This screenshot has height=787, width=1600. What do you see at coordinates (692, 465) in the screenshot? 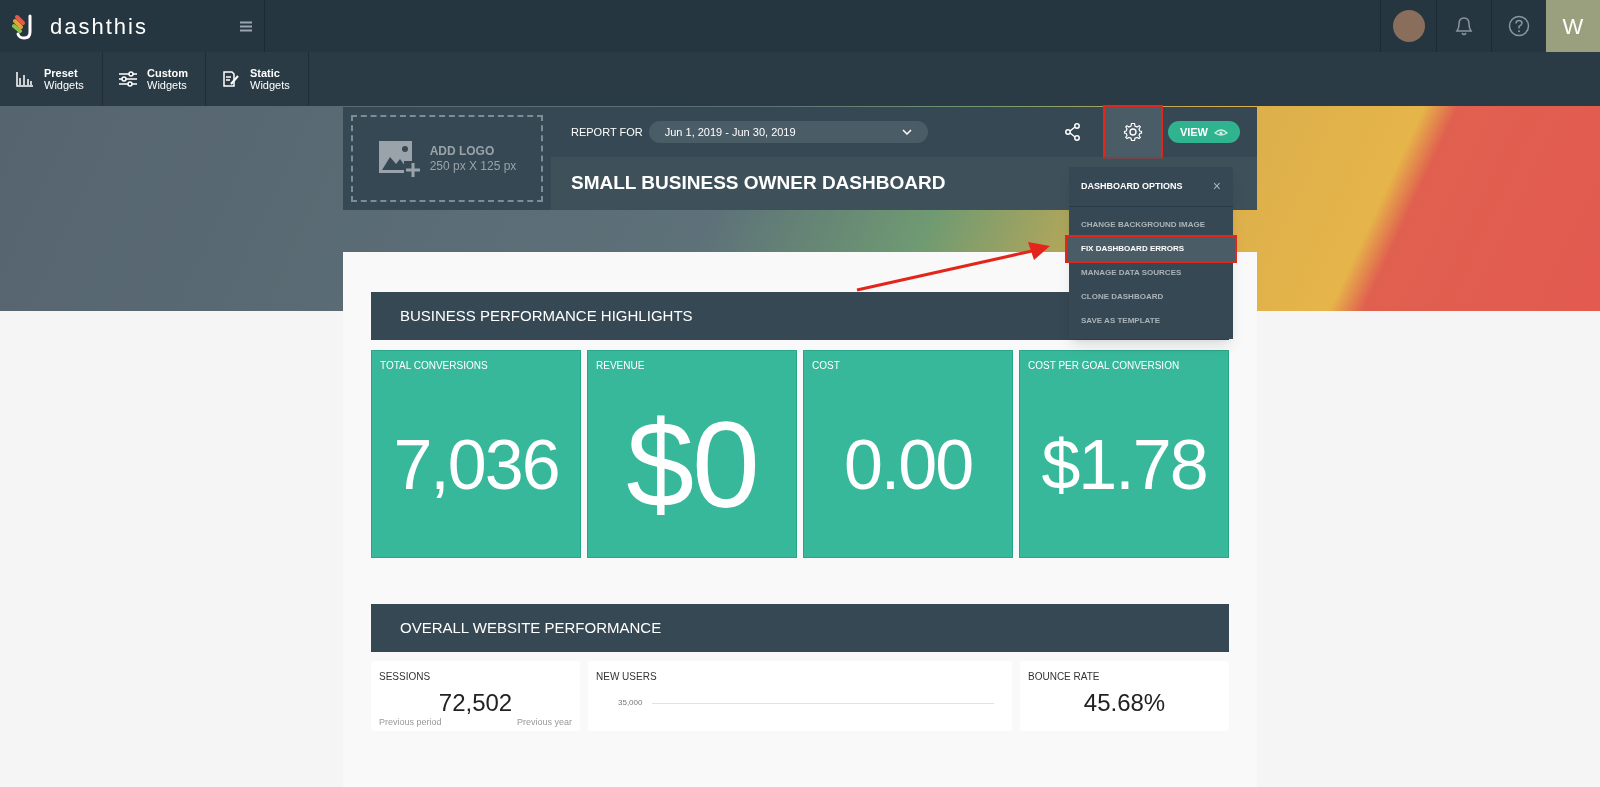
I see `kpi-value: $0` at bounding box center [692, 465].